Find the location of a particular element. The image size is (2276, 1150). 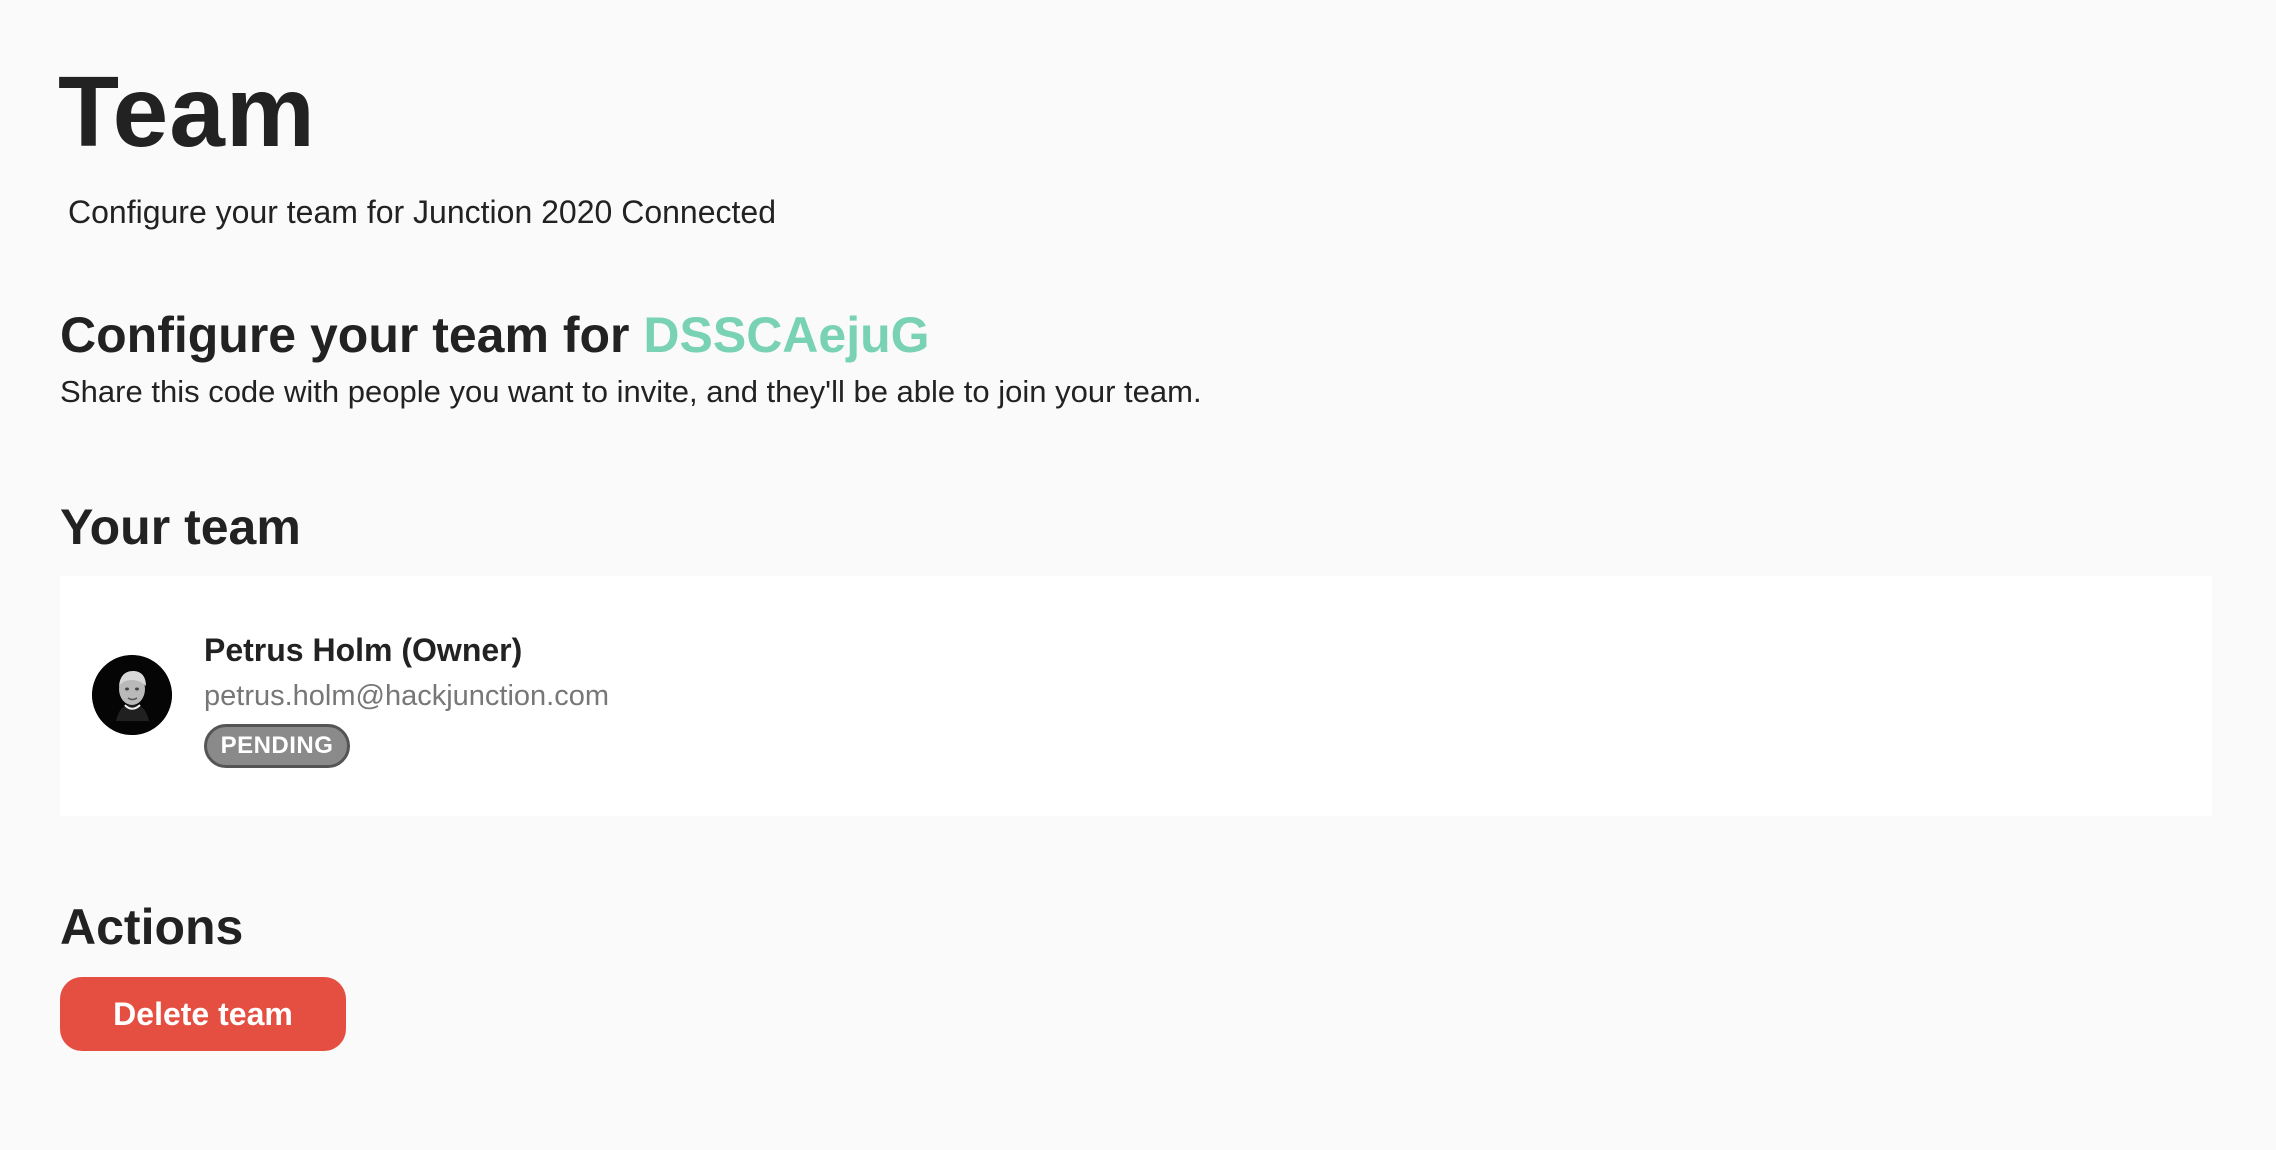

actions-heading: Actions is located at coordinates (152, 927).